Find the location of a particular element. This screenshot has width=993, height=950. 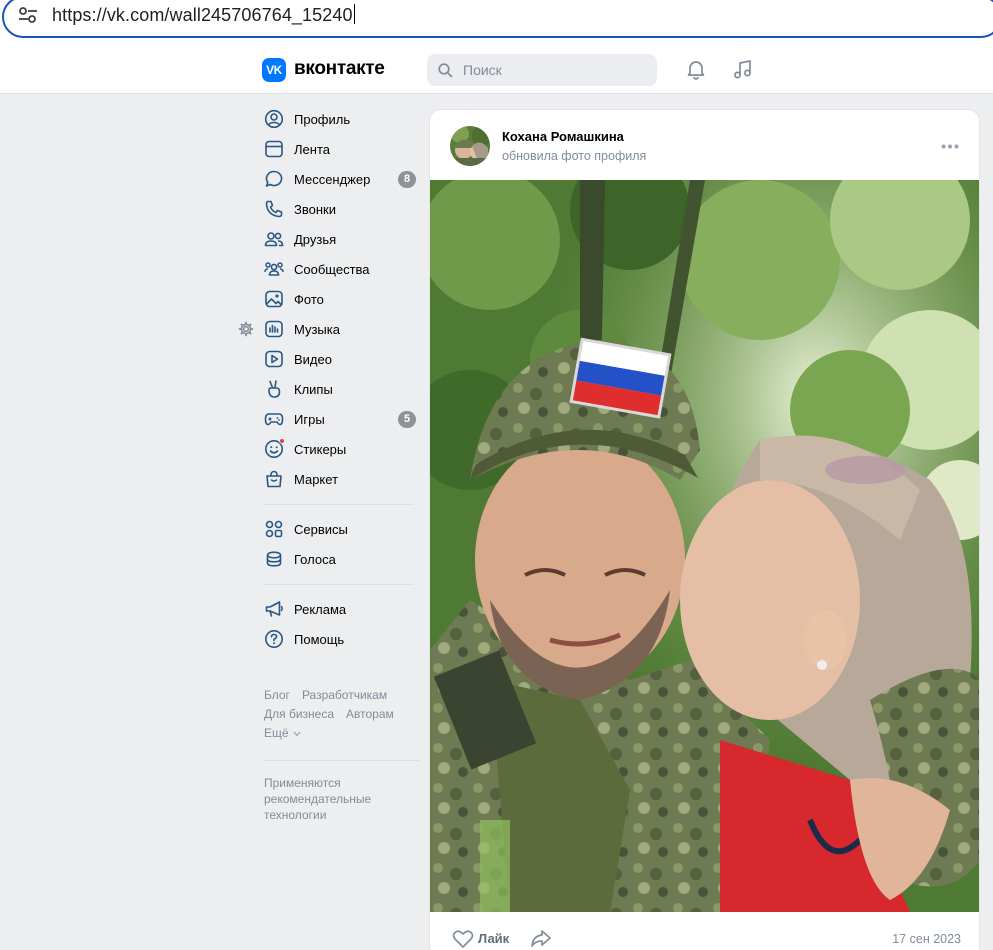

games-count-badge: 5 is located at coordinates (407, 419).